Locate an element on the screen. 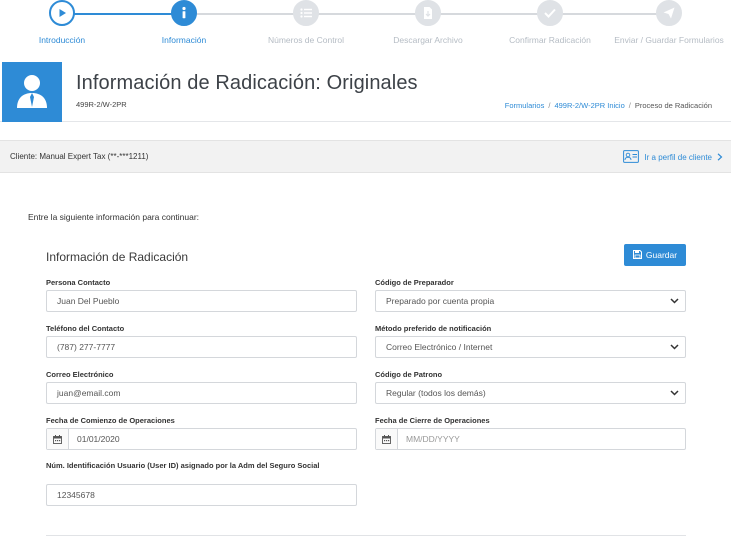 The height and width of the screenshot is (538, 731). chevron-right-icon is located at coordinates (720, 157).